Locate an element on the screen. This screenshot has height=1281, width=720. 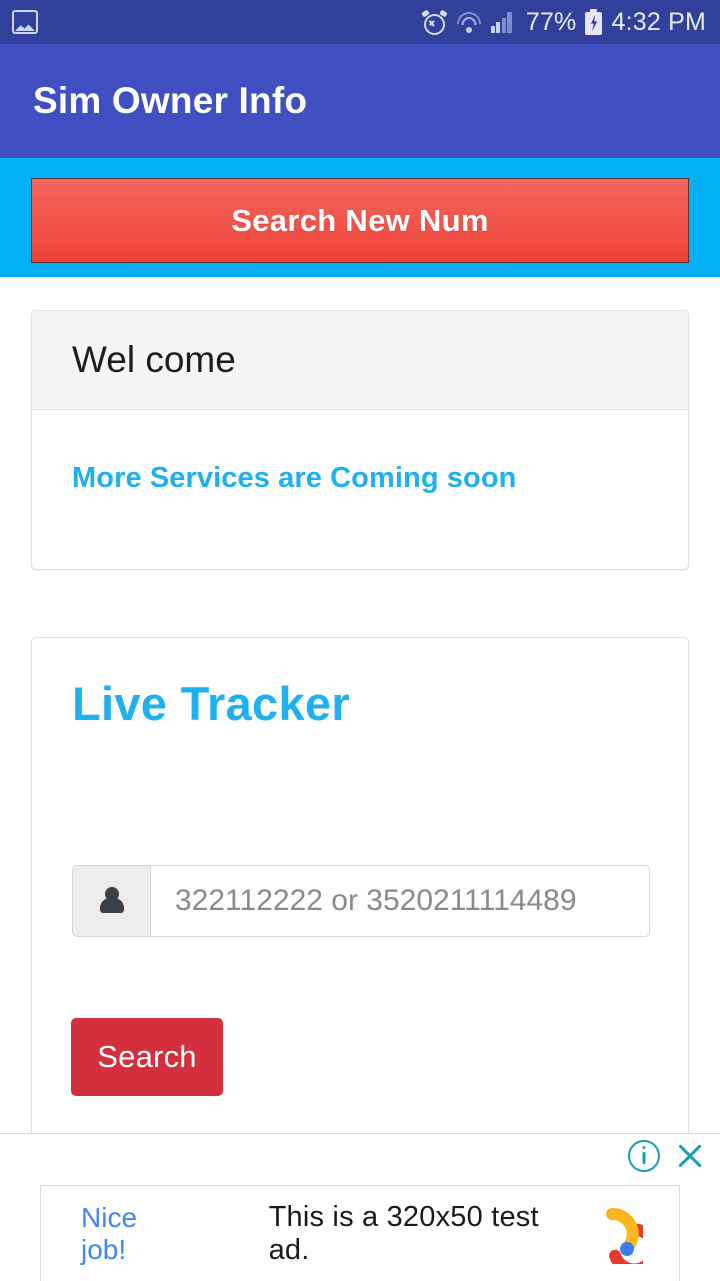
signal-icon is located at coordinates (503, 22).